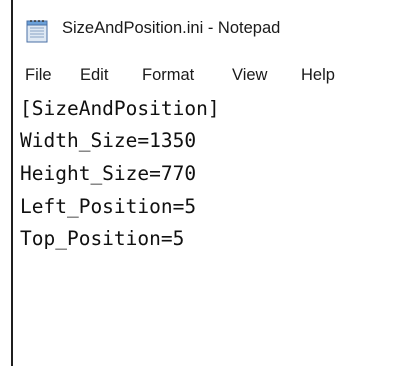 The width and height of the screenshot is (401, 366). Describe the element at coordinates (171, 28) in the screenshot. I see `window-title: SizeAndPosition.ini - Notepad` at that location.